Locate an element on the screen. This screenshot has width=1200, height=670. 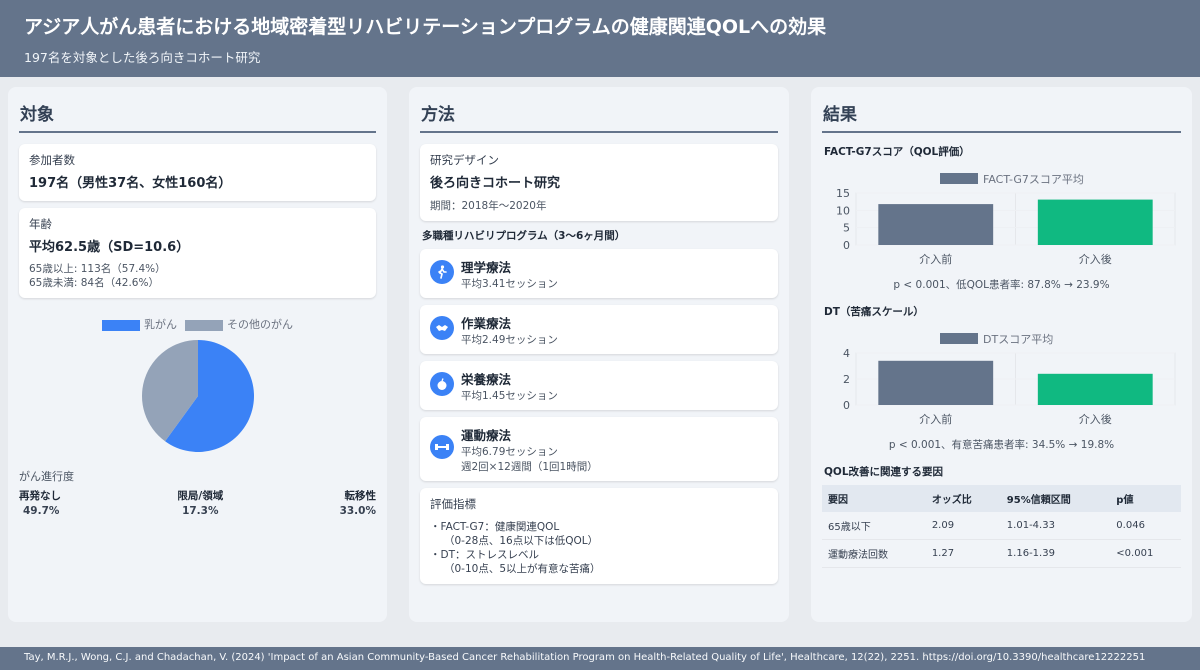
table-cell: 1.01-4.33 is located at coordinates (1055, 526).